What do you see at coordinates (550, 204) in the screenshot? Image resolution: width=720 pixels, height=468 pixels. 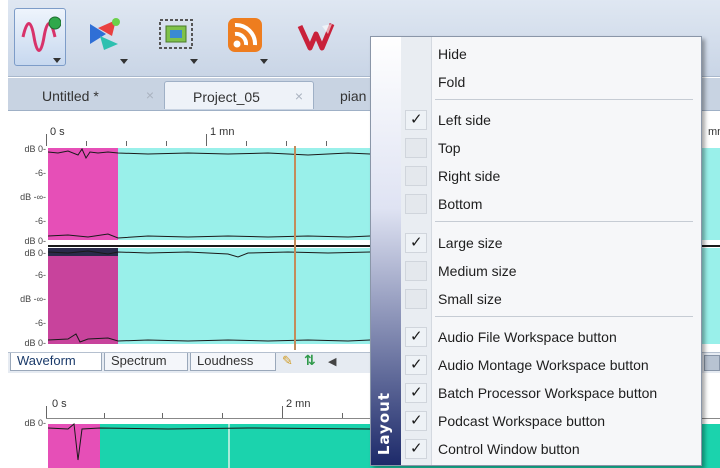 I see `menu-item-bottom: Bottom` at bounding box center [550, 204].